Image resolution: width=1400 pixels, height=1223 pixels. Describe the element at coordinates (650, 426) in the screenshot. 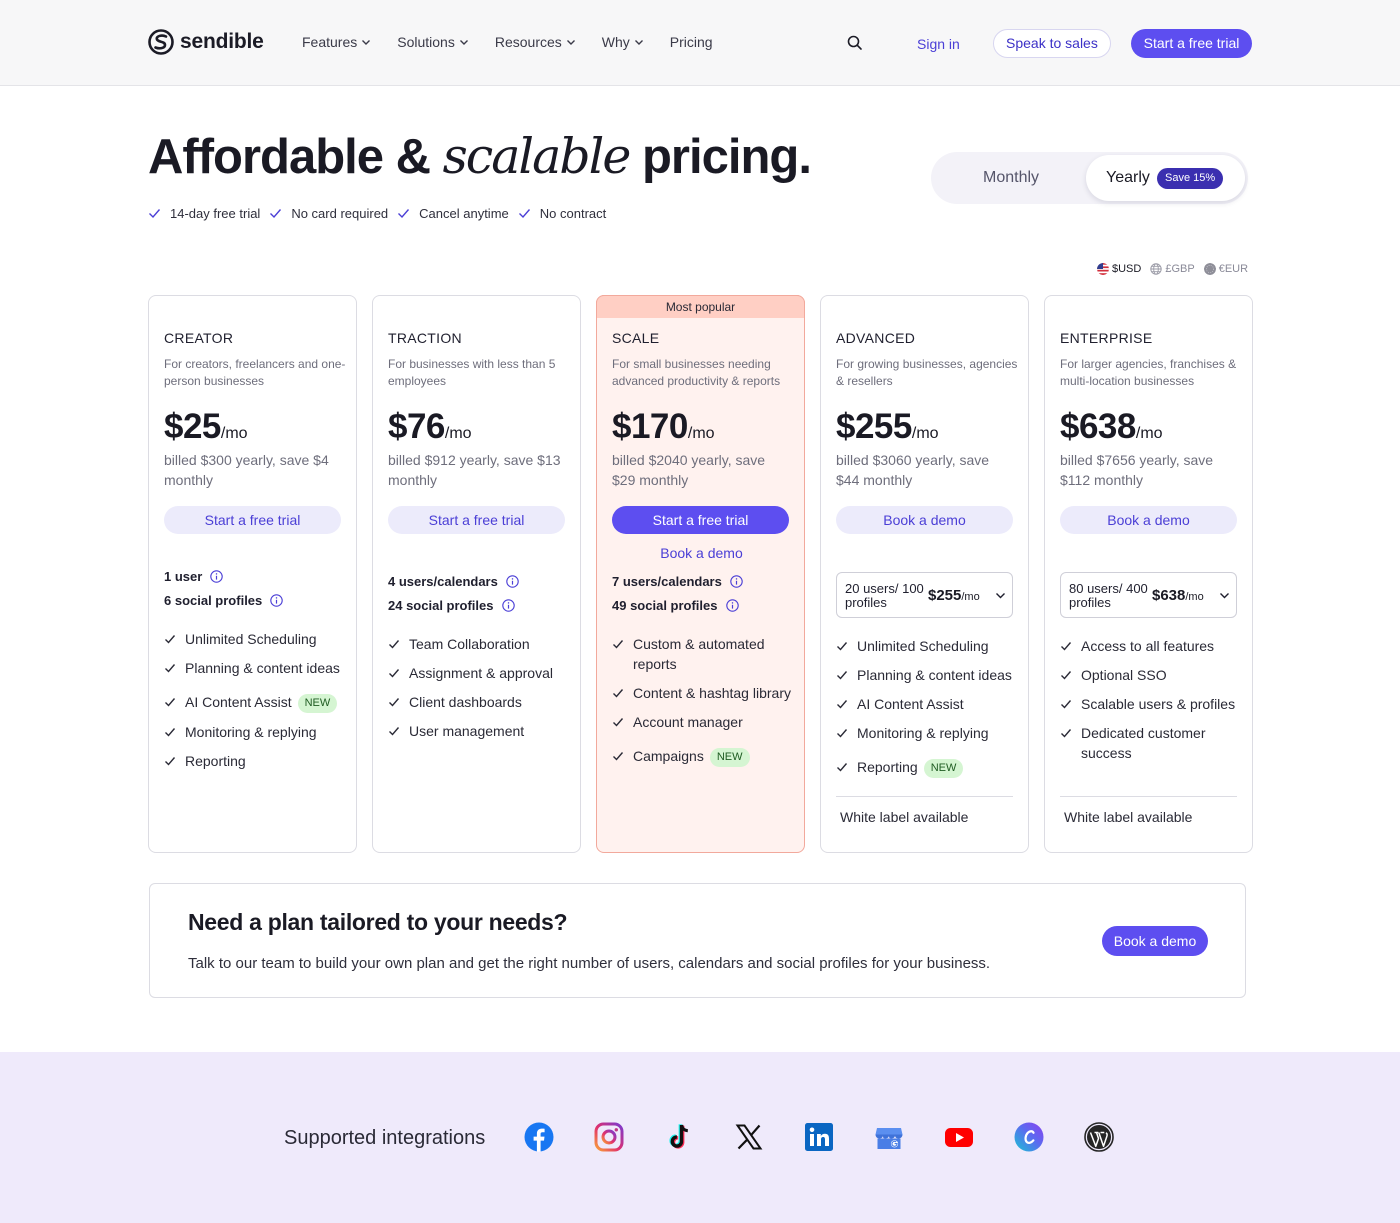

I see `price-amount: $170` at that location.